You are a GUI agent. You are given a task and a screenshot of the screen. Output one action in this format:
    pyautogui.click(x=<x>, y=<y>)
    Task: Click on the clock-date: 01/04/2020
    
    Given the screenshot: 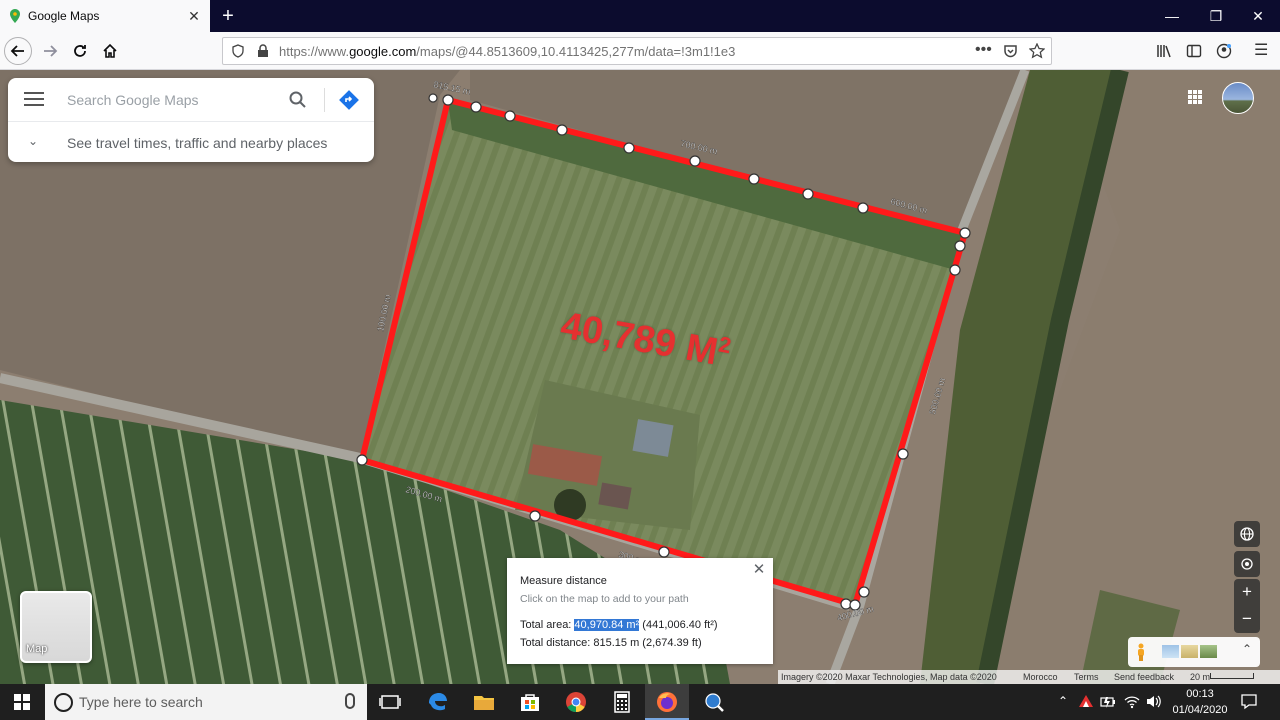 What is the action you would take?
    pyautogui.click(x=1200, y=710)
    